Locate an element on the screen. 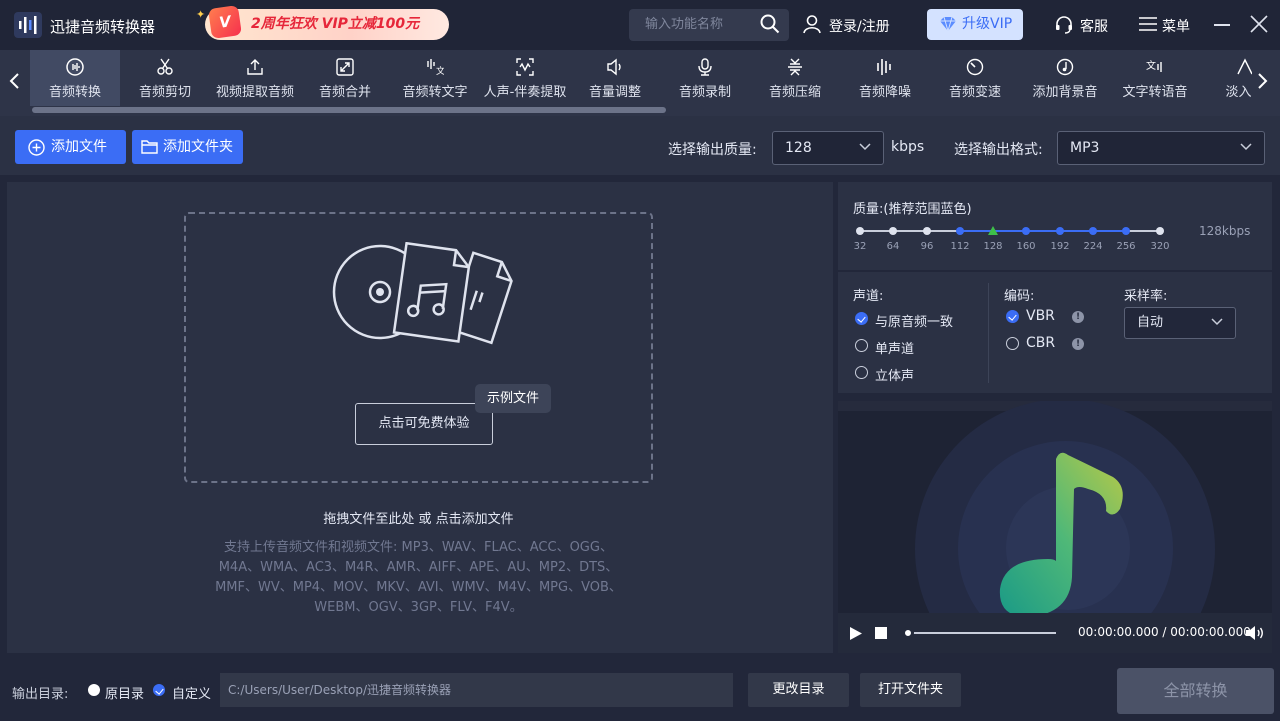  tool-audio-to-text: 文 音频转文字 is located at coordinates (435, 78).